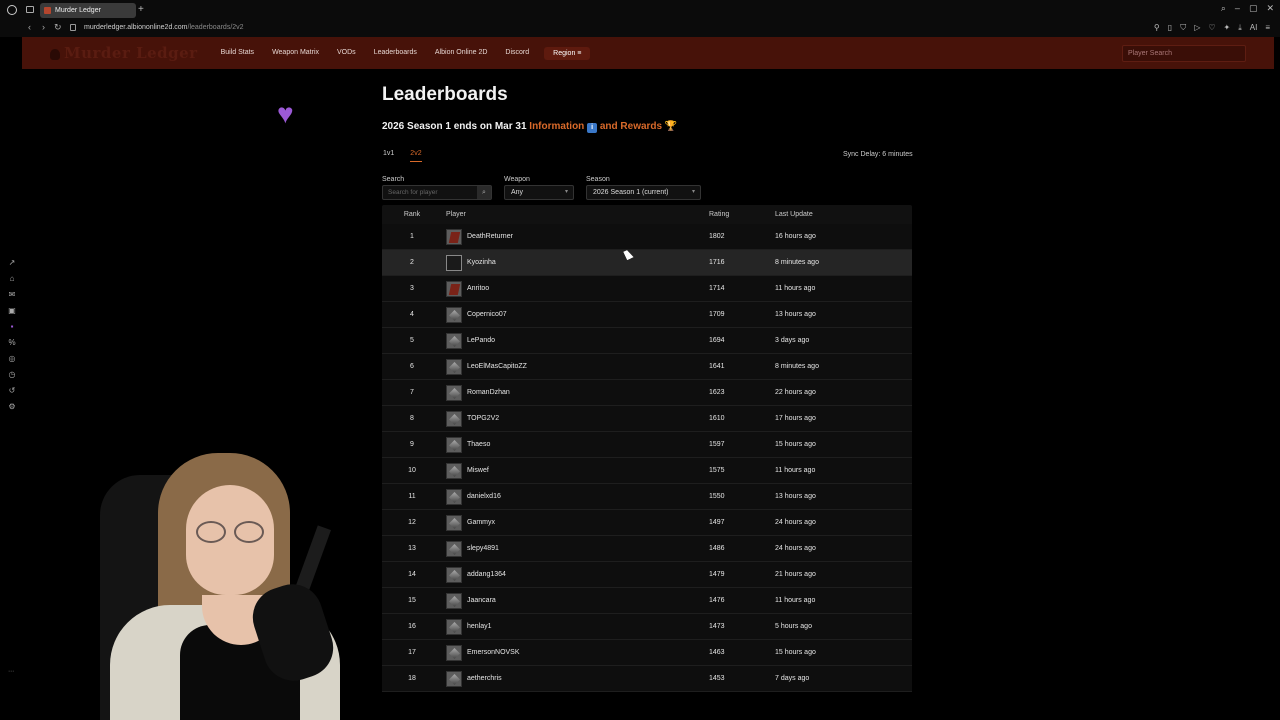 The width and height of the screenshot is (1280, 720). Describe the element at coordinates (484, 496) in the screenshot. I see `player-name: danielxd16` at that location.